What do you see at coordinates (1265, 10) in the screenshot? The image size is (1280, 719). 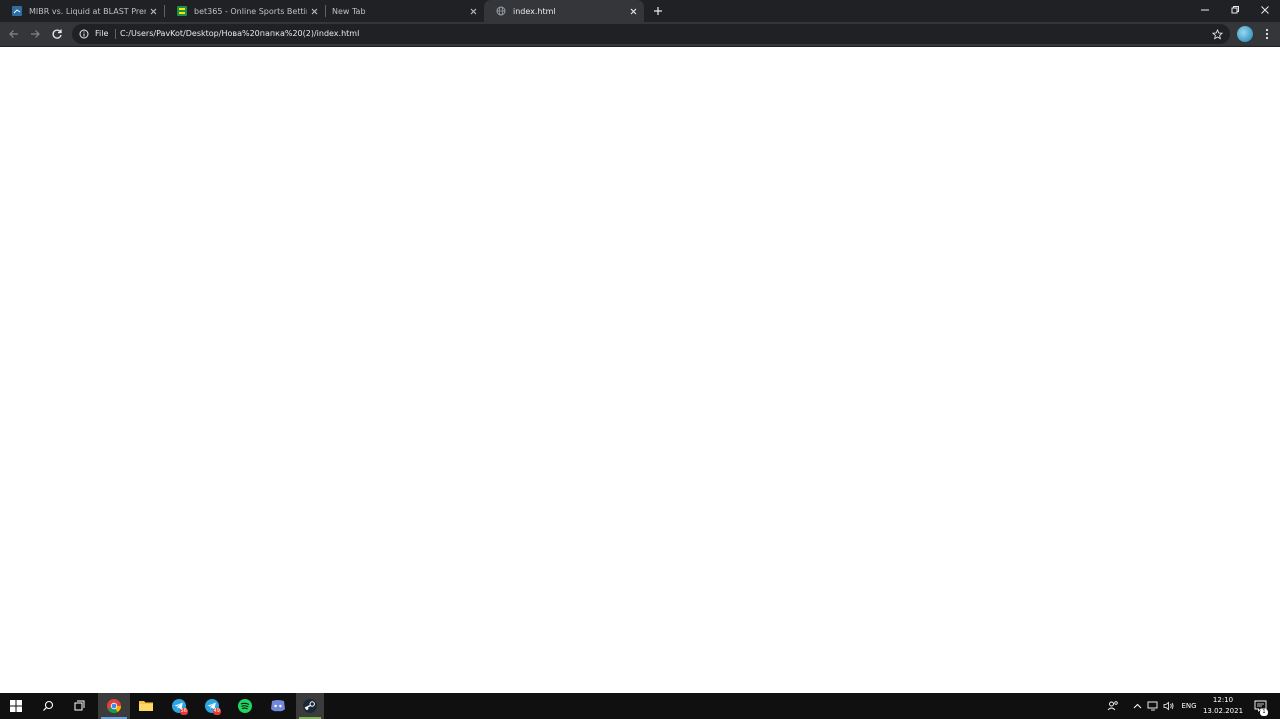 I see `close-icon` at bounding box center [1265, 10].